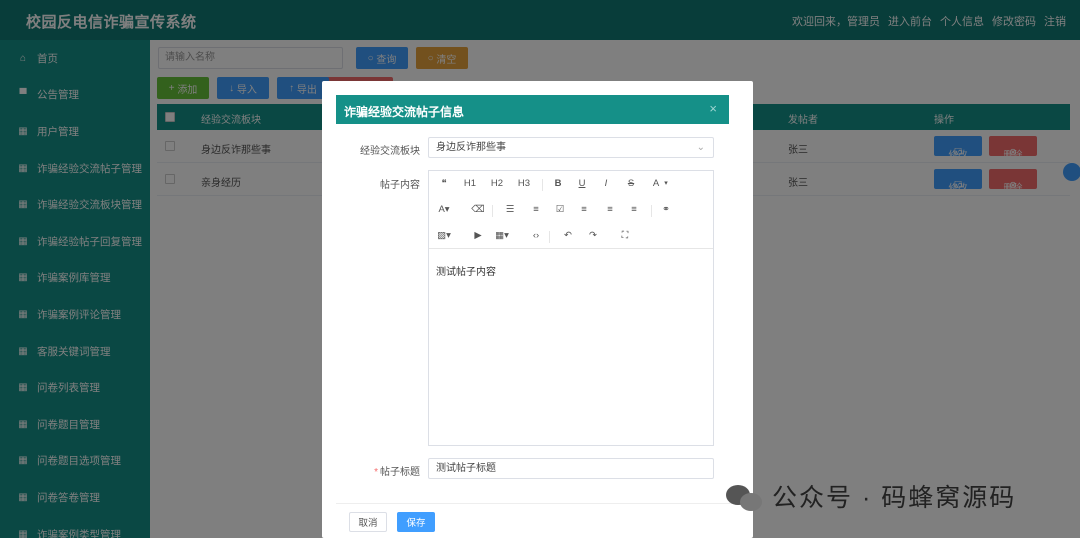 The image size is (1080, 538). I want to click on blockquote-icon: ❝, so click(444, 183).